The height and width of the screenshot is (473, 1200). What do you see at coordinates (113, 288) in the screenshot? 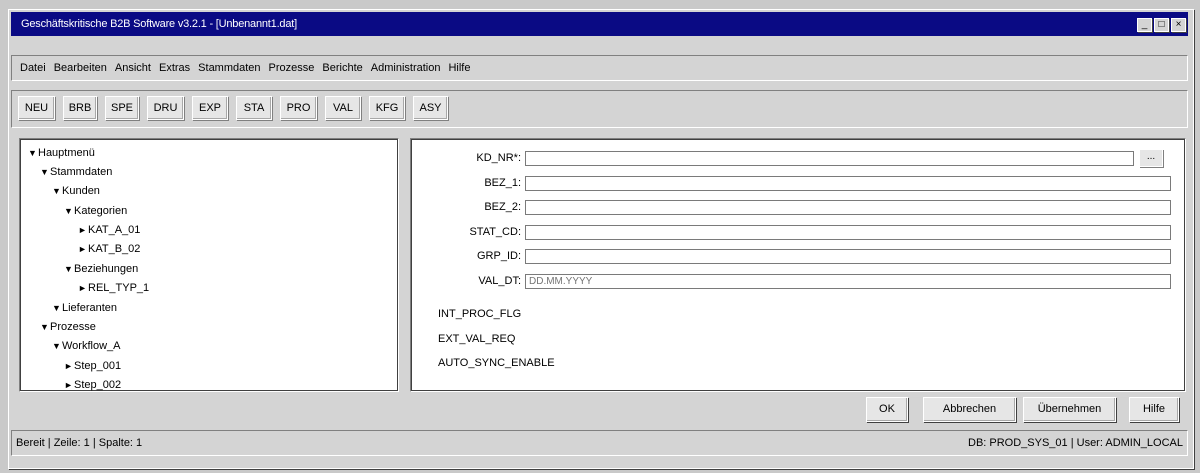
I see `tree-node-rel-typ-1: ►REL_TYP_1` at bounding box center [113, 288].